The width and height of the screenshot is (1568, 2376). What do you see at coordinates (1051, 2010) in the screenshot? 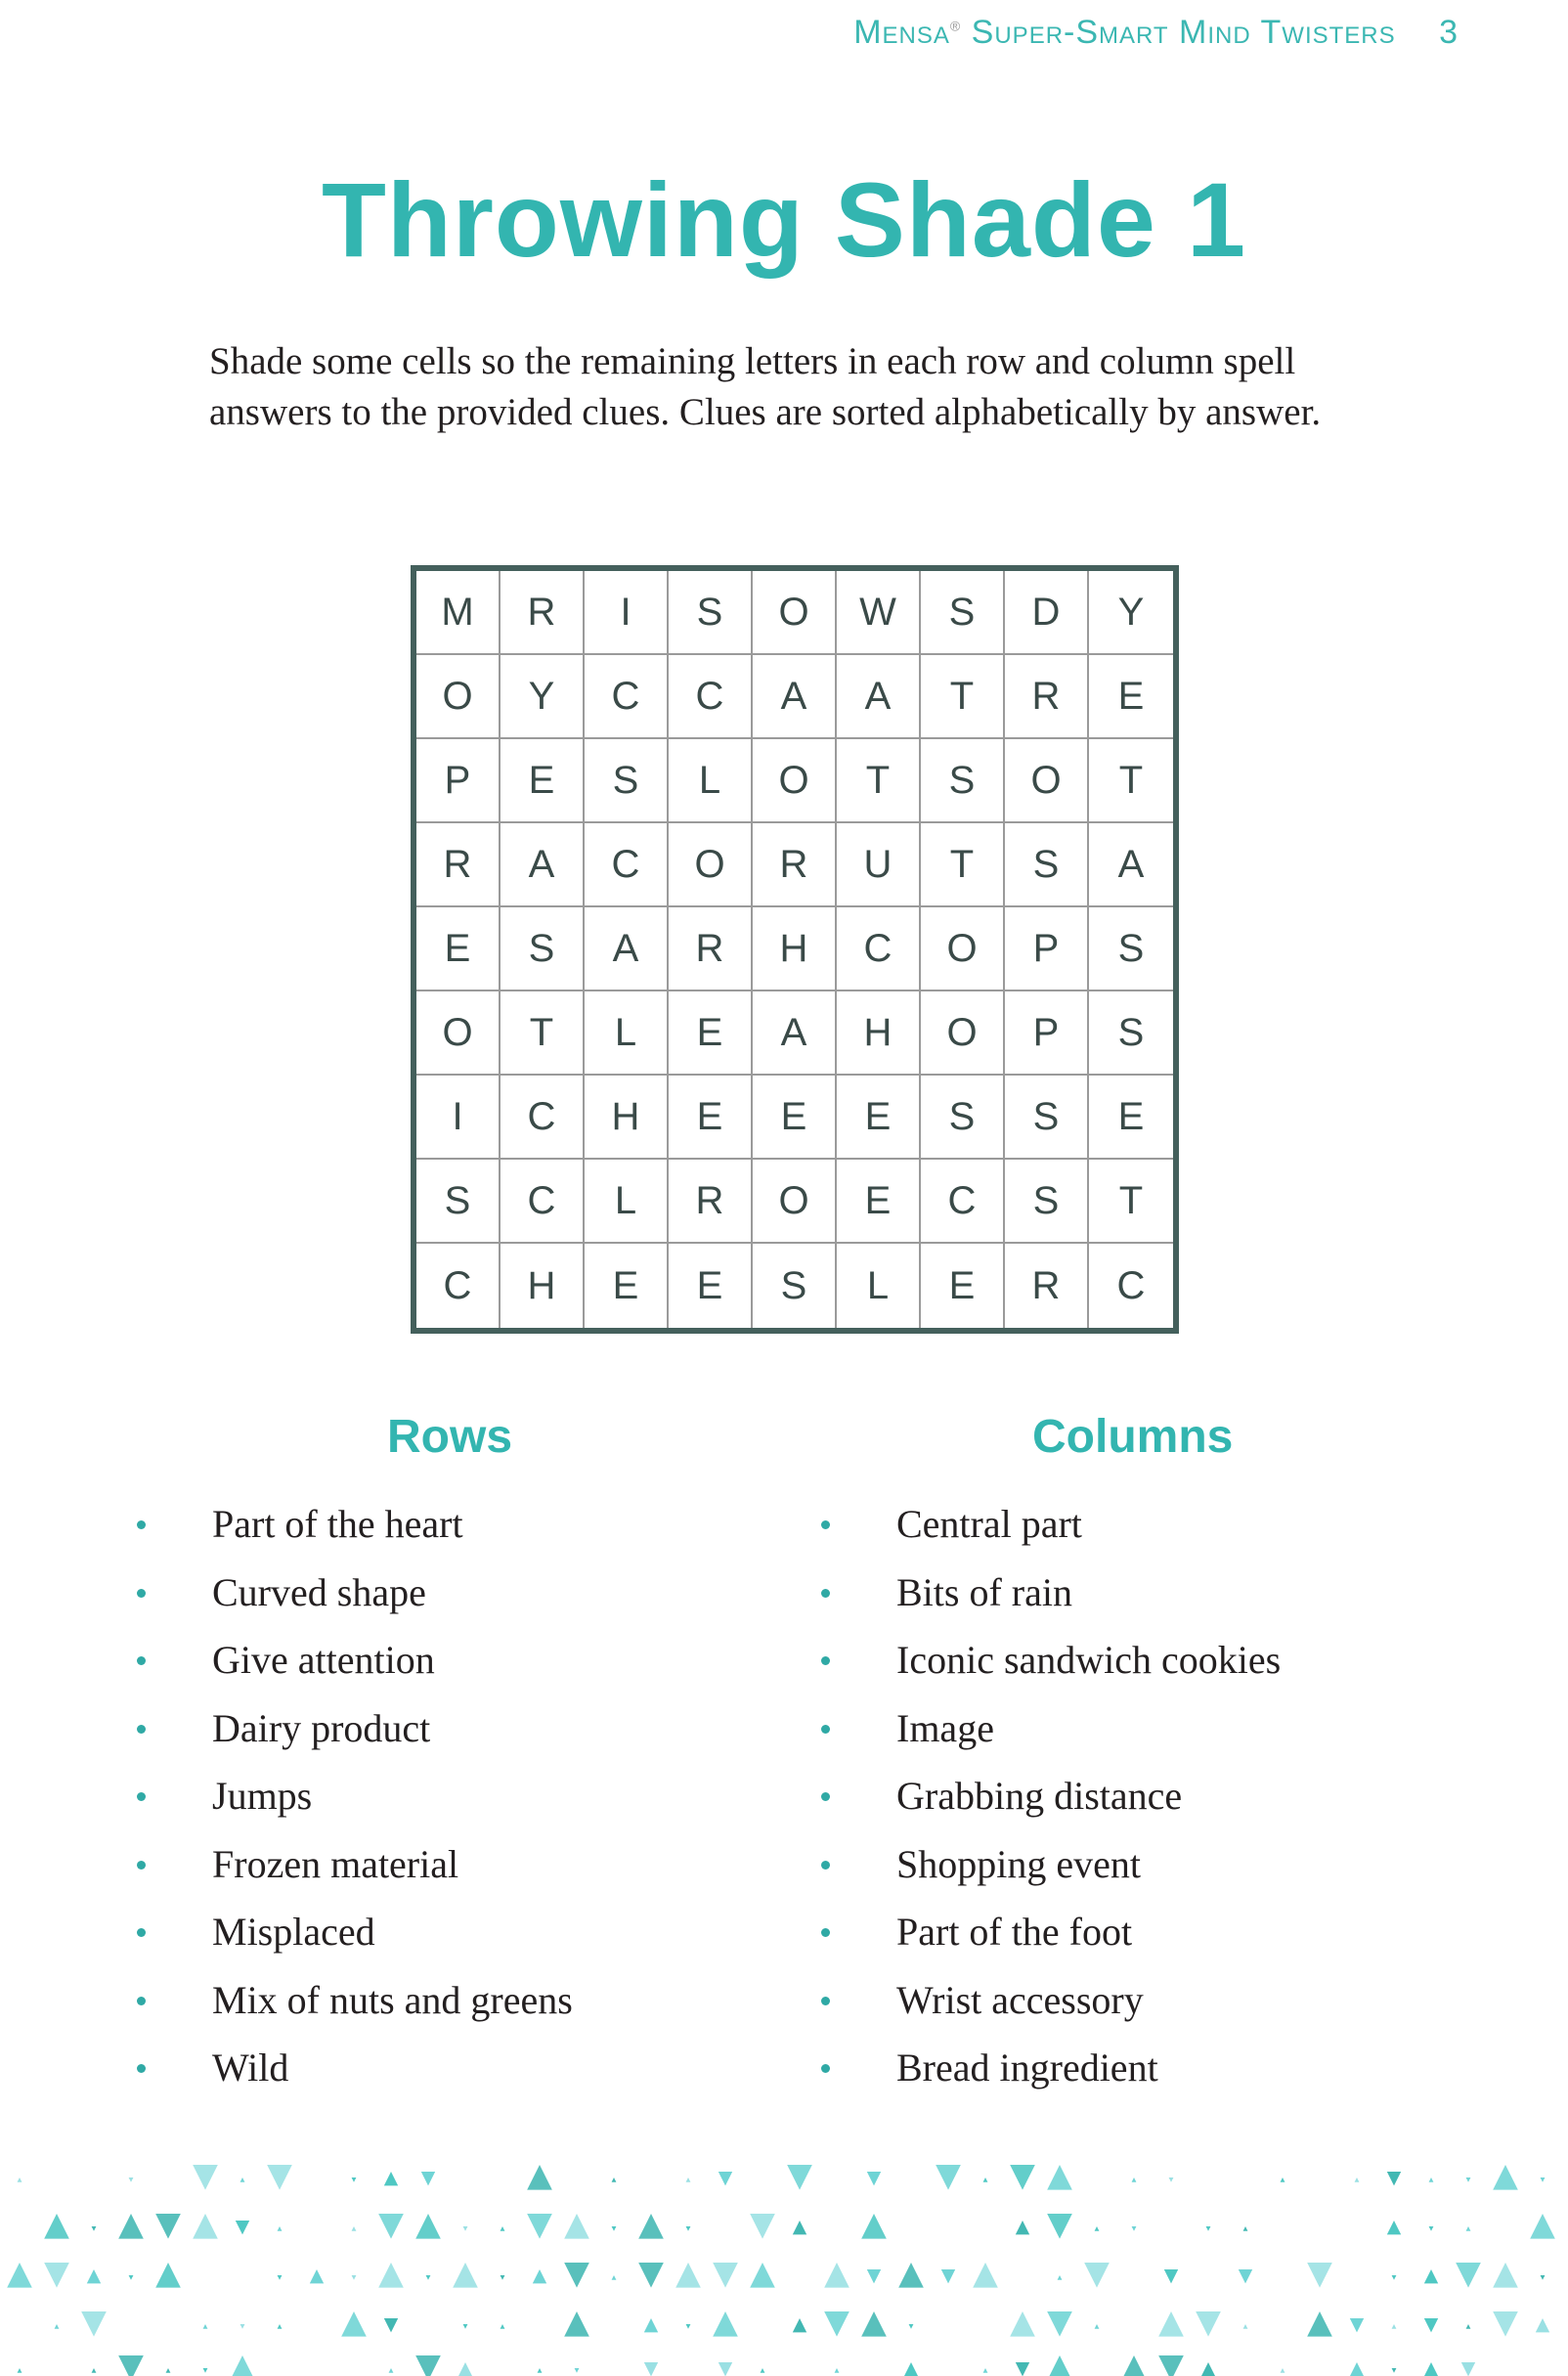
I see `column-clue: Wrist accessory` at bounding box center [1051, 2010].